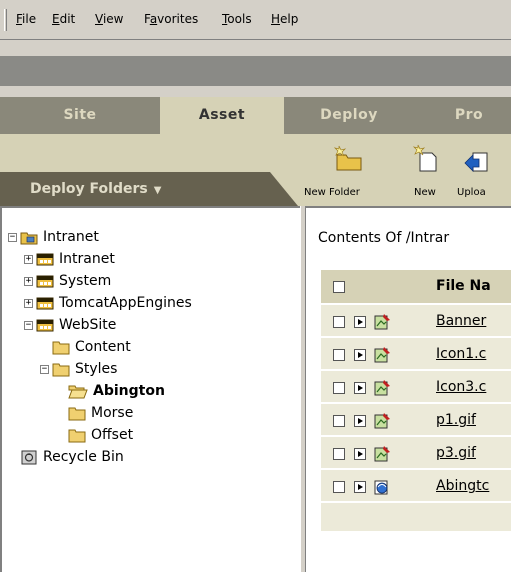 The image size is (511, 572). What do you see at coordinates (461, 321) in the screenshot?
I see `file-link: Banner` at bounding box center [461, 321].